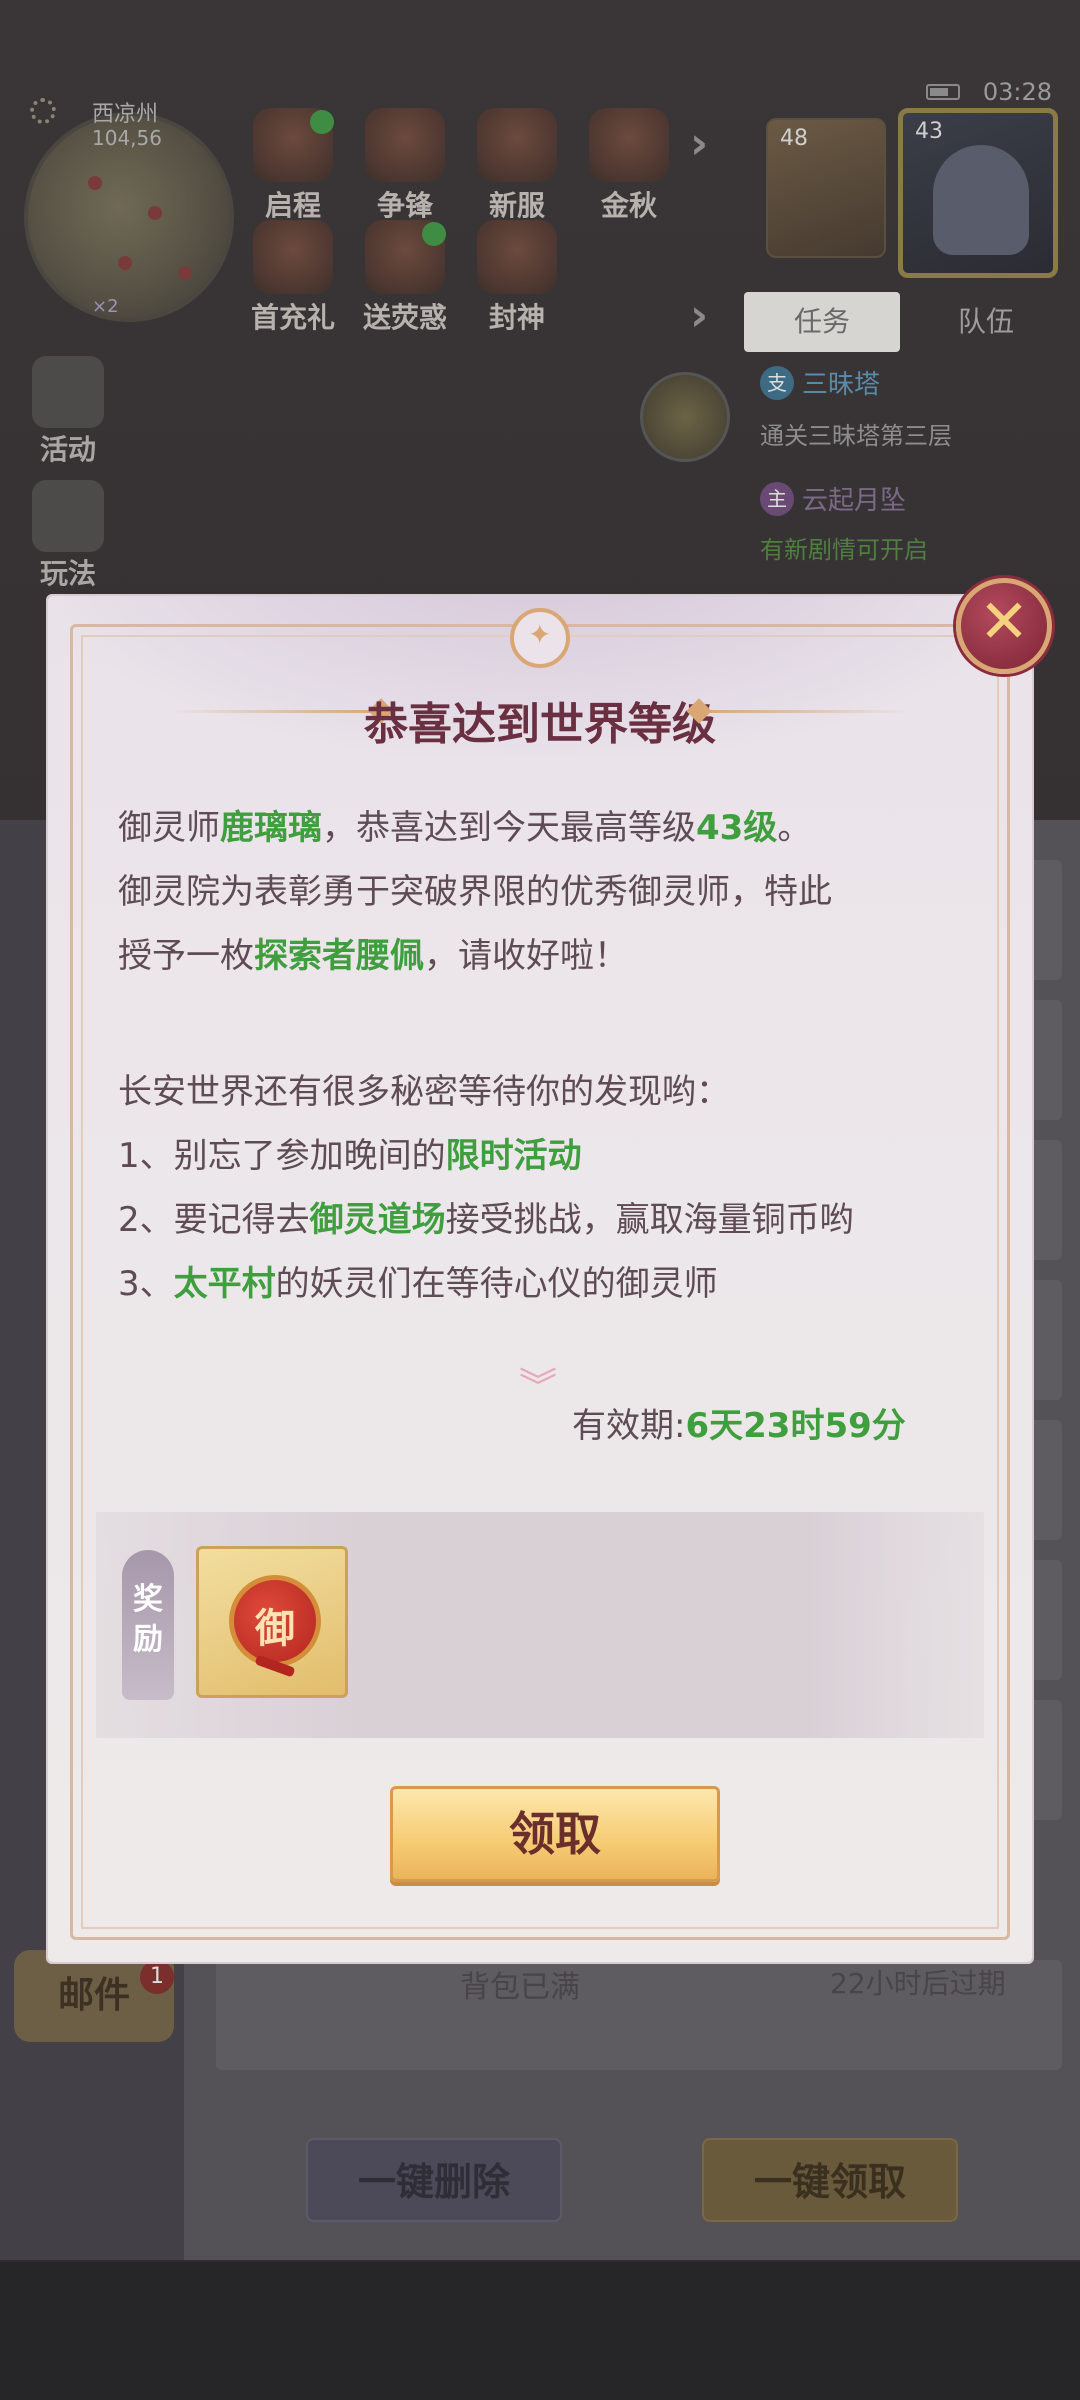 This screenshot has width=1080, height=2400. I want to click on activity-label: 争锋, so click(404, 205).